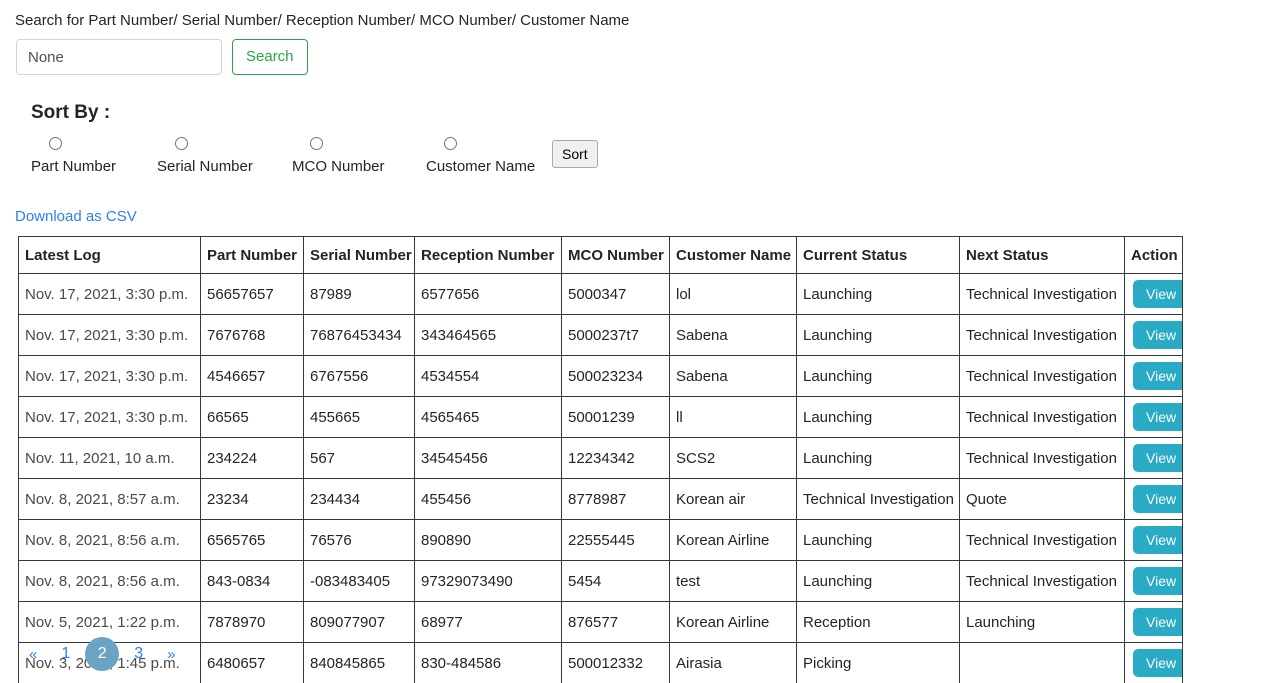 Image resolution: width=1265 pixels, height=683 pixels. What do you see at coordinates (733, 417) in the screenshot?
I see `cell-customer-name: ll` at bounding box center [733, 417].